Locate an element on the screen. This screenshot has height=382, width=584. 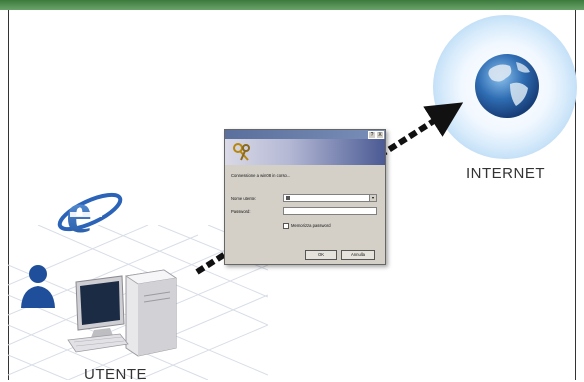
username-label: Nome utente: is located at coordinates (244, 198).